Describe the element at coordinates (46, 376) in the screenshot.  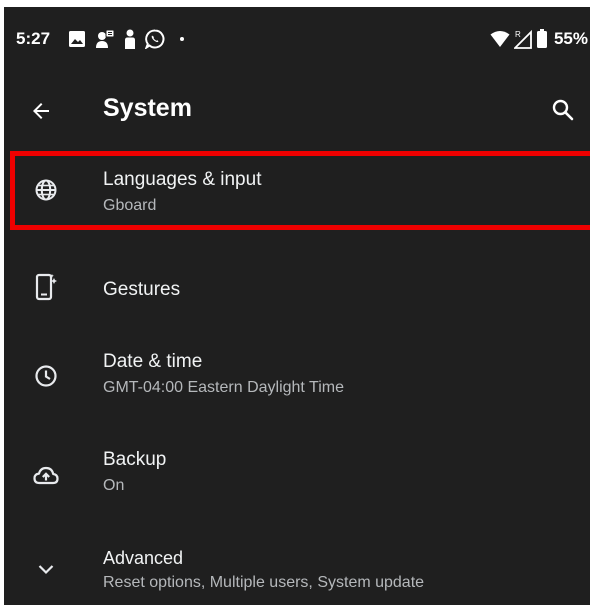
I see `clock-icon` at that location.